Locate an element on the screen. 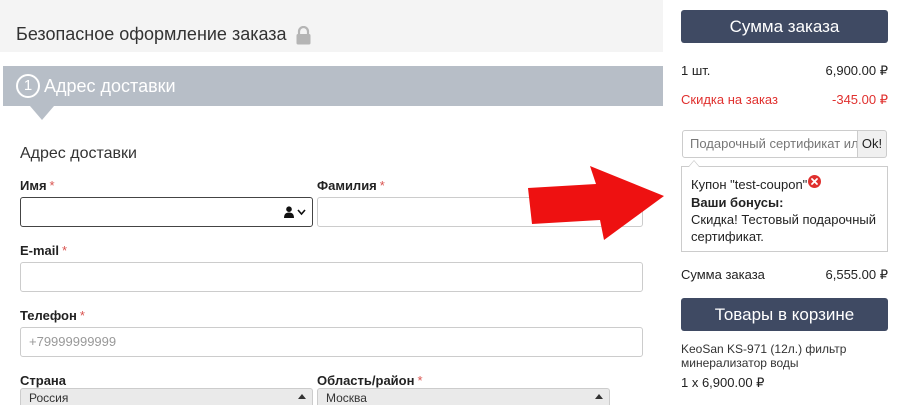 This screenshot has width=900, height=405. coupon-code-text: Купон "test-coupon" is located at coordinates (749, 184).